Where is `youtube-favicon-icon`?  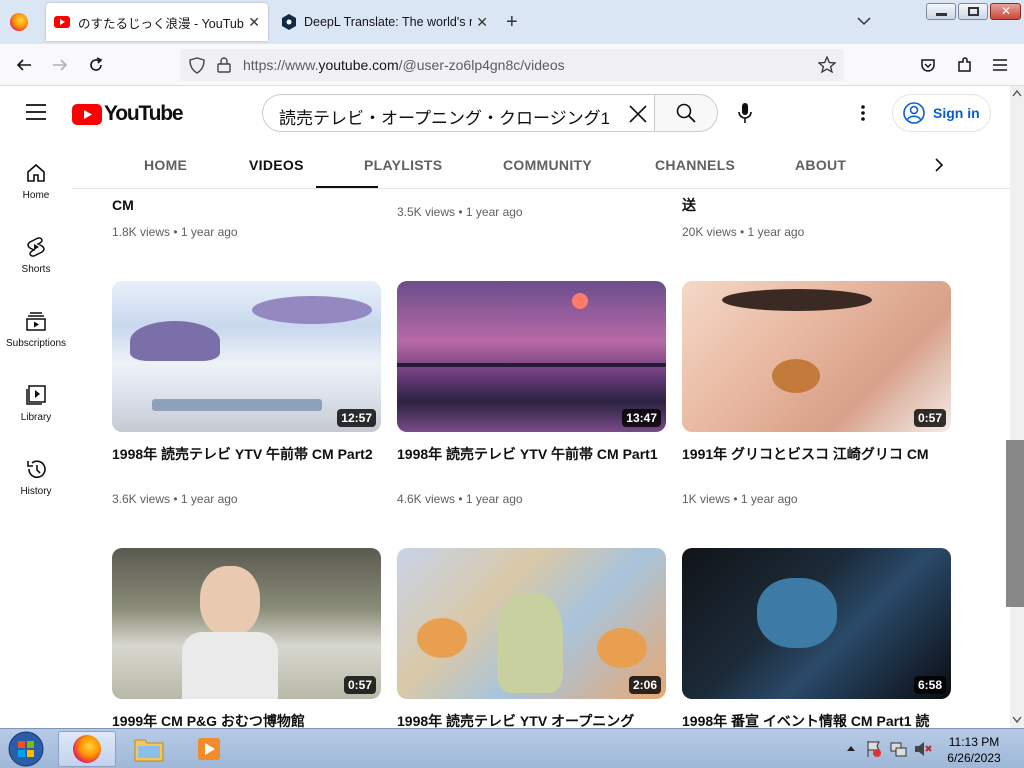
youtube-favicon-icon is located at coordinates (62, 22).